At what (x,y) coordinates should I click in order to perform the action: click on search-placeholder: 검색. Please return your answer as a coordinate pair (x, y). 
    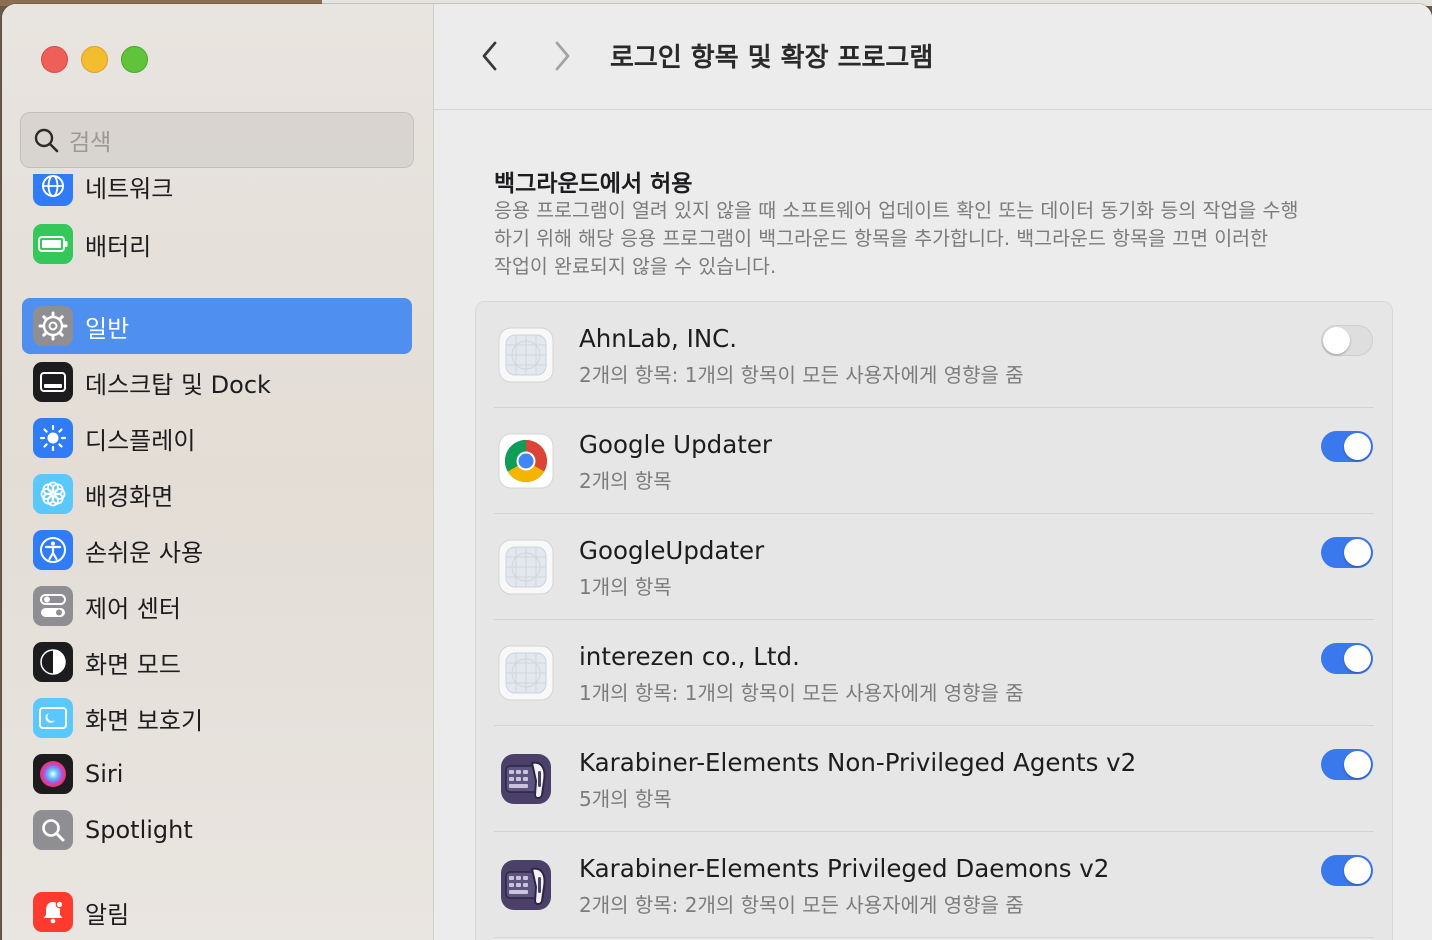
    Looking at the image, I should click on (90, 143).